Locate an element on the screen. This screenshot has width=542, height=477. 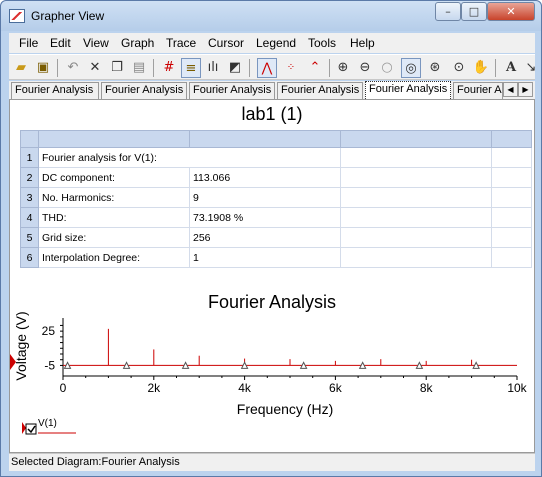
table-corner-cell is located at coordinates (29, 139).